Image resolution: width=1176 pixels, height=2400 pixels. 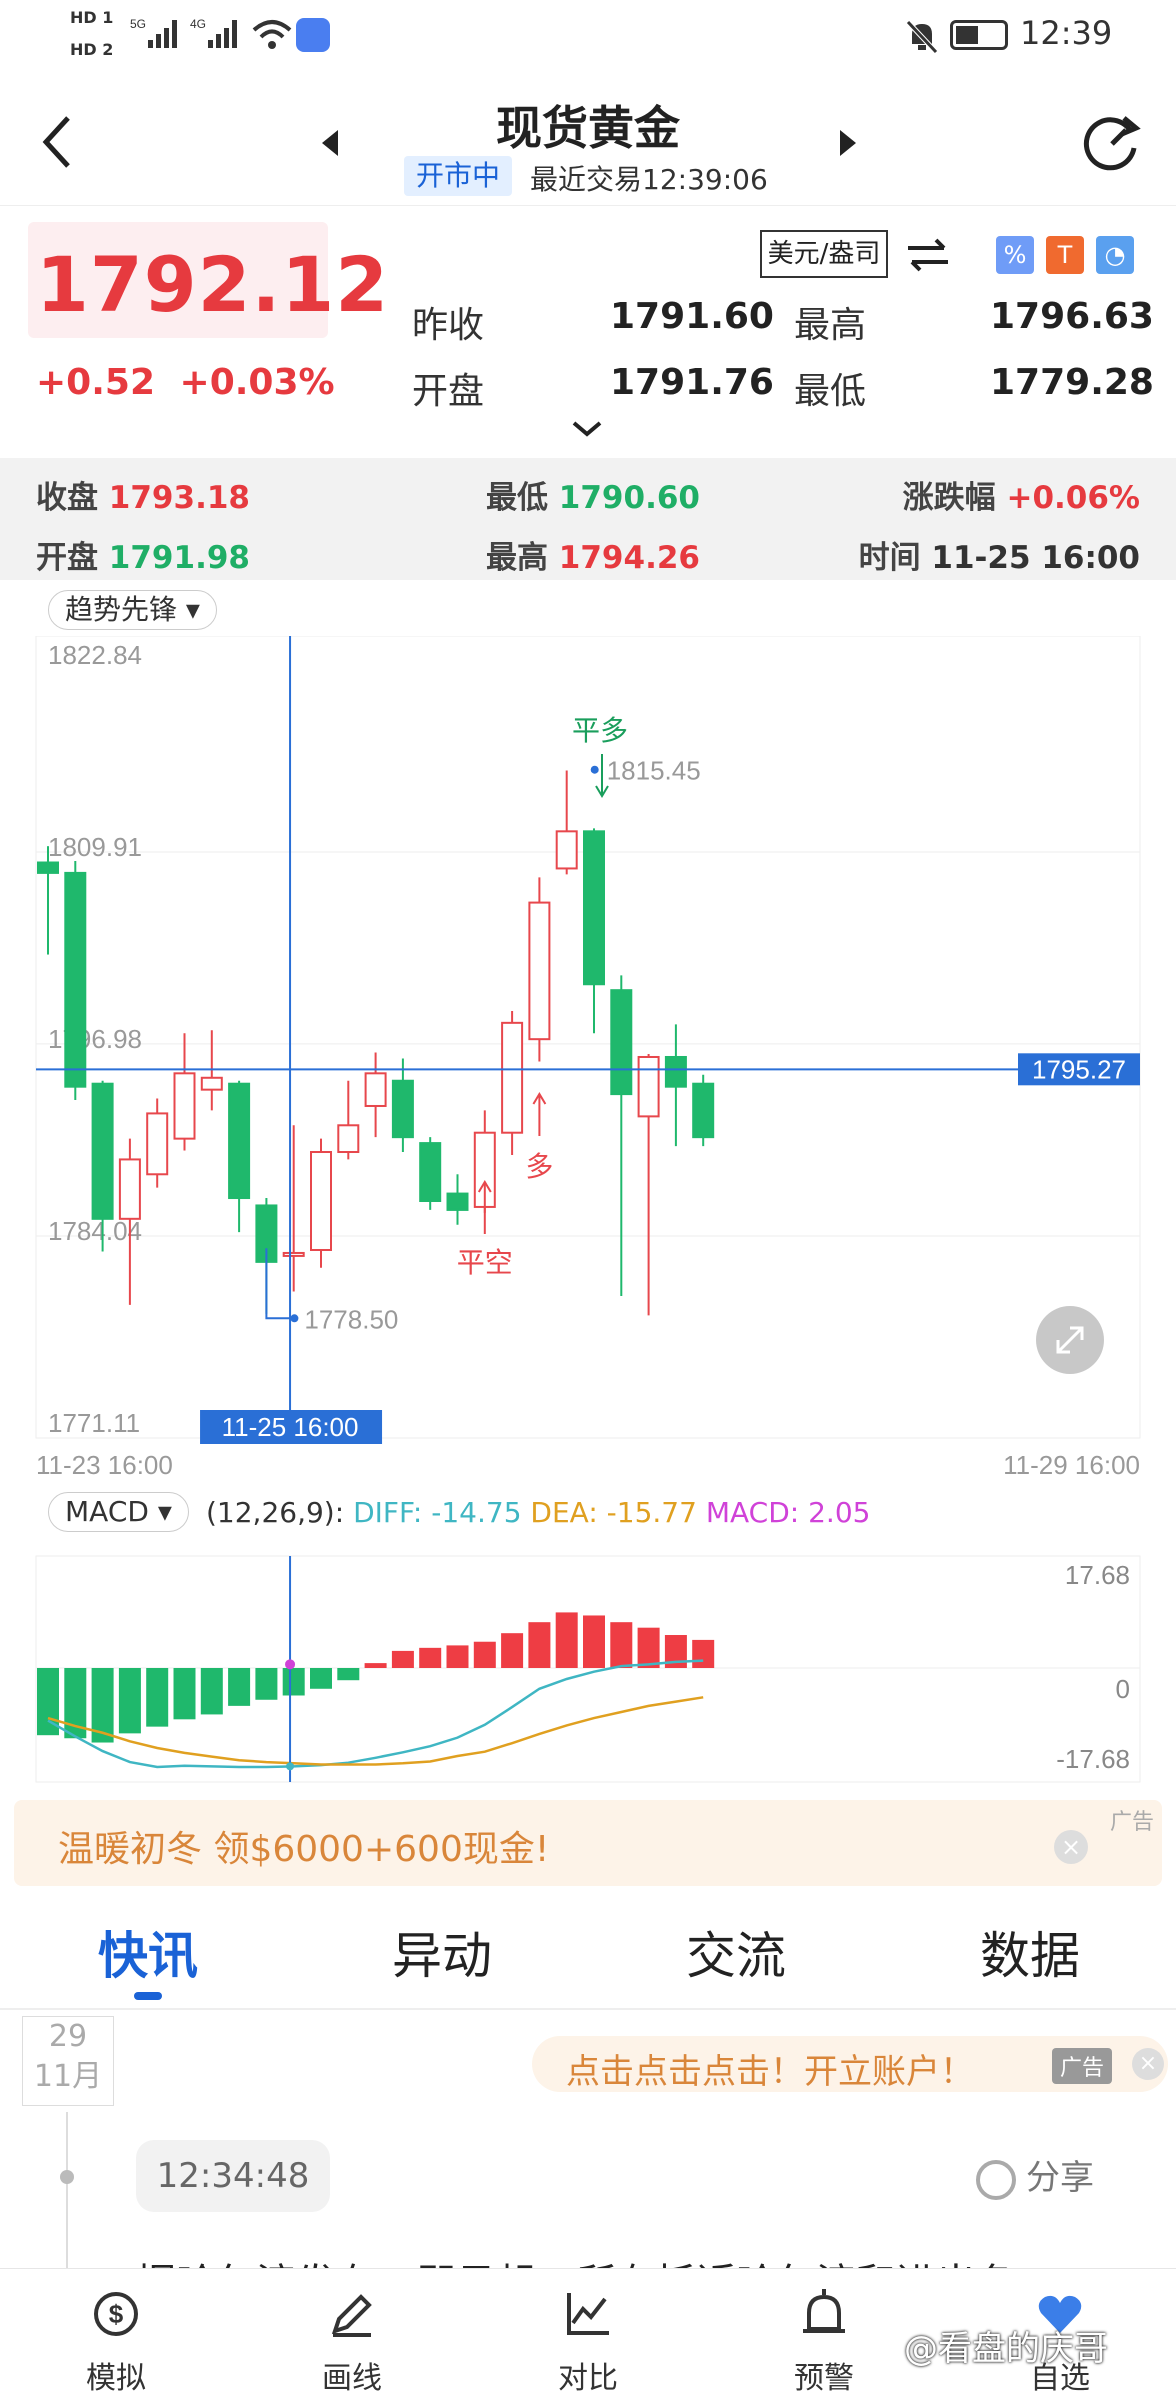 What do you see at coordinates (588, 1670) in the screenshot?
I see `macd-chart: 17.68 0 -17.68` at bounding box center [588, 1670].